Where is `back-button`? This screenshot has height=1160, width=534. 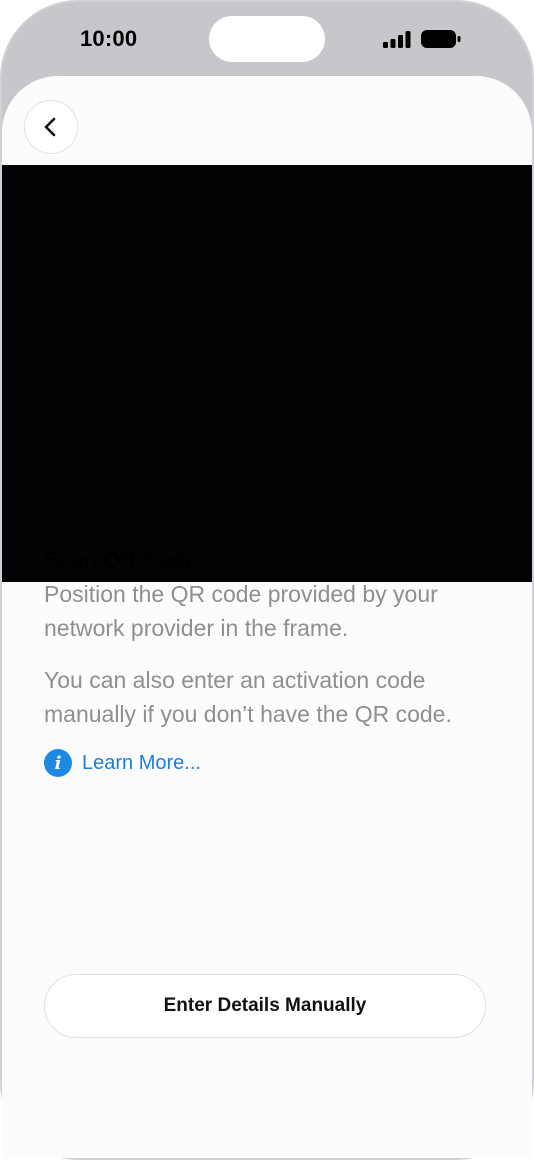 back-button is located at coordinates (51, 127).